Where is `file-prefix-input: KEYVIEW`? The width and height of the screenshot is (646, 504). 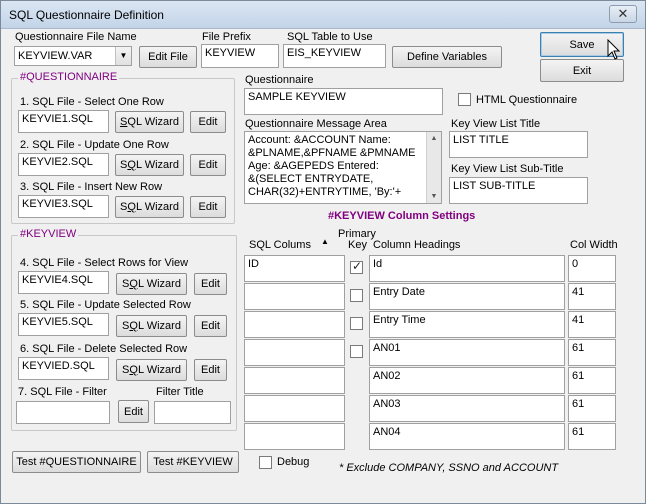
file-prefix-input: KEYVIEW is located at coordinates (240, 56).